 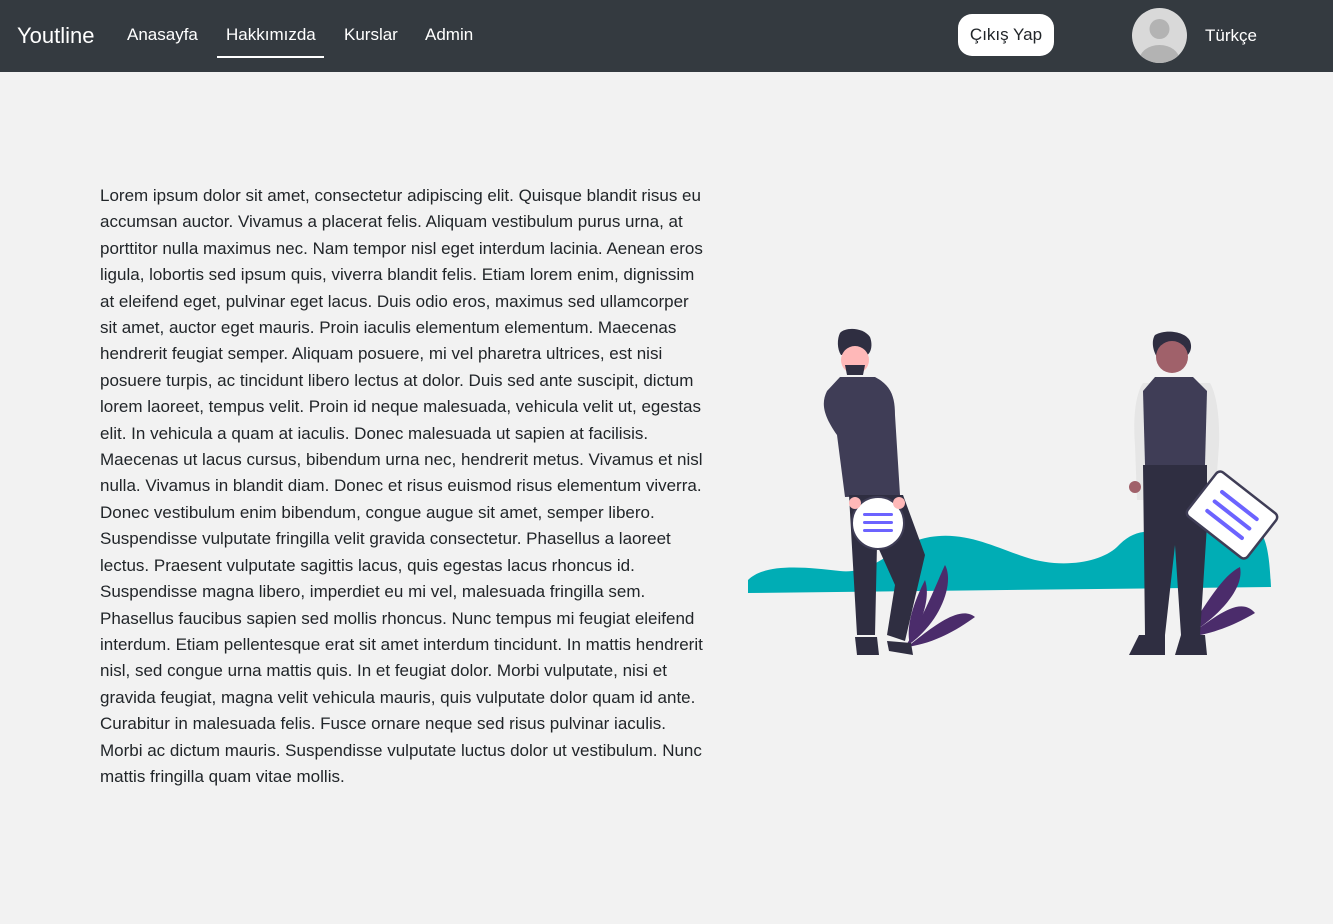 I want to click on user-avatar-icon, so click(x=1159, y=35).